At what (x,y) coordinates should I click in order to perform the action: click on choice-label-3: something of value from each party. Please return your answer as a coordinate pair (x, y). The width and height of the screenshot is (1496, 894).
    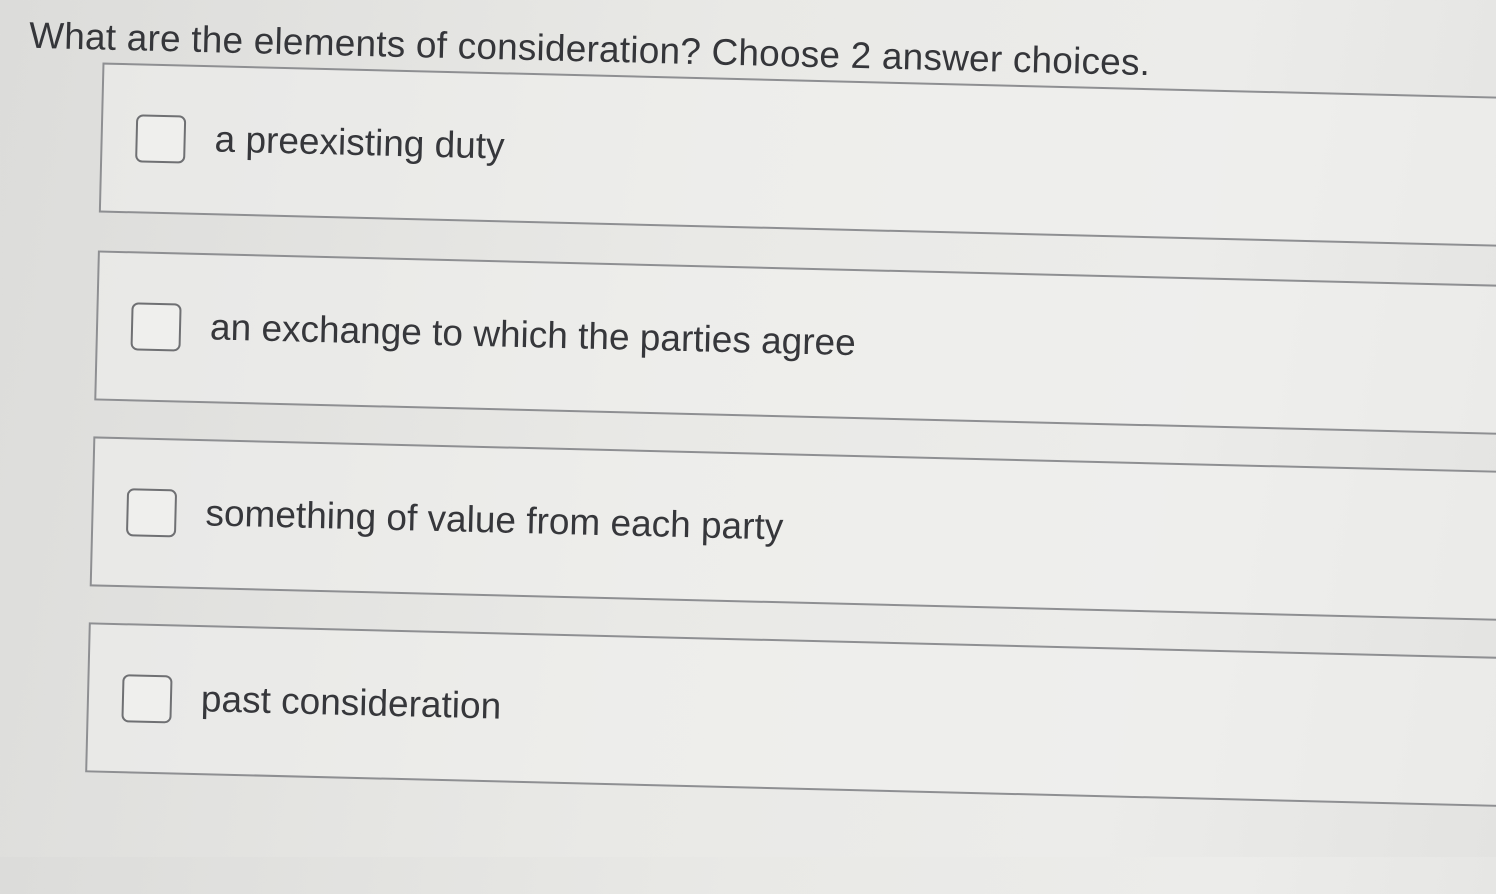
    Looking at the image, I should click on (494, 520).